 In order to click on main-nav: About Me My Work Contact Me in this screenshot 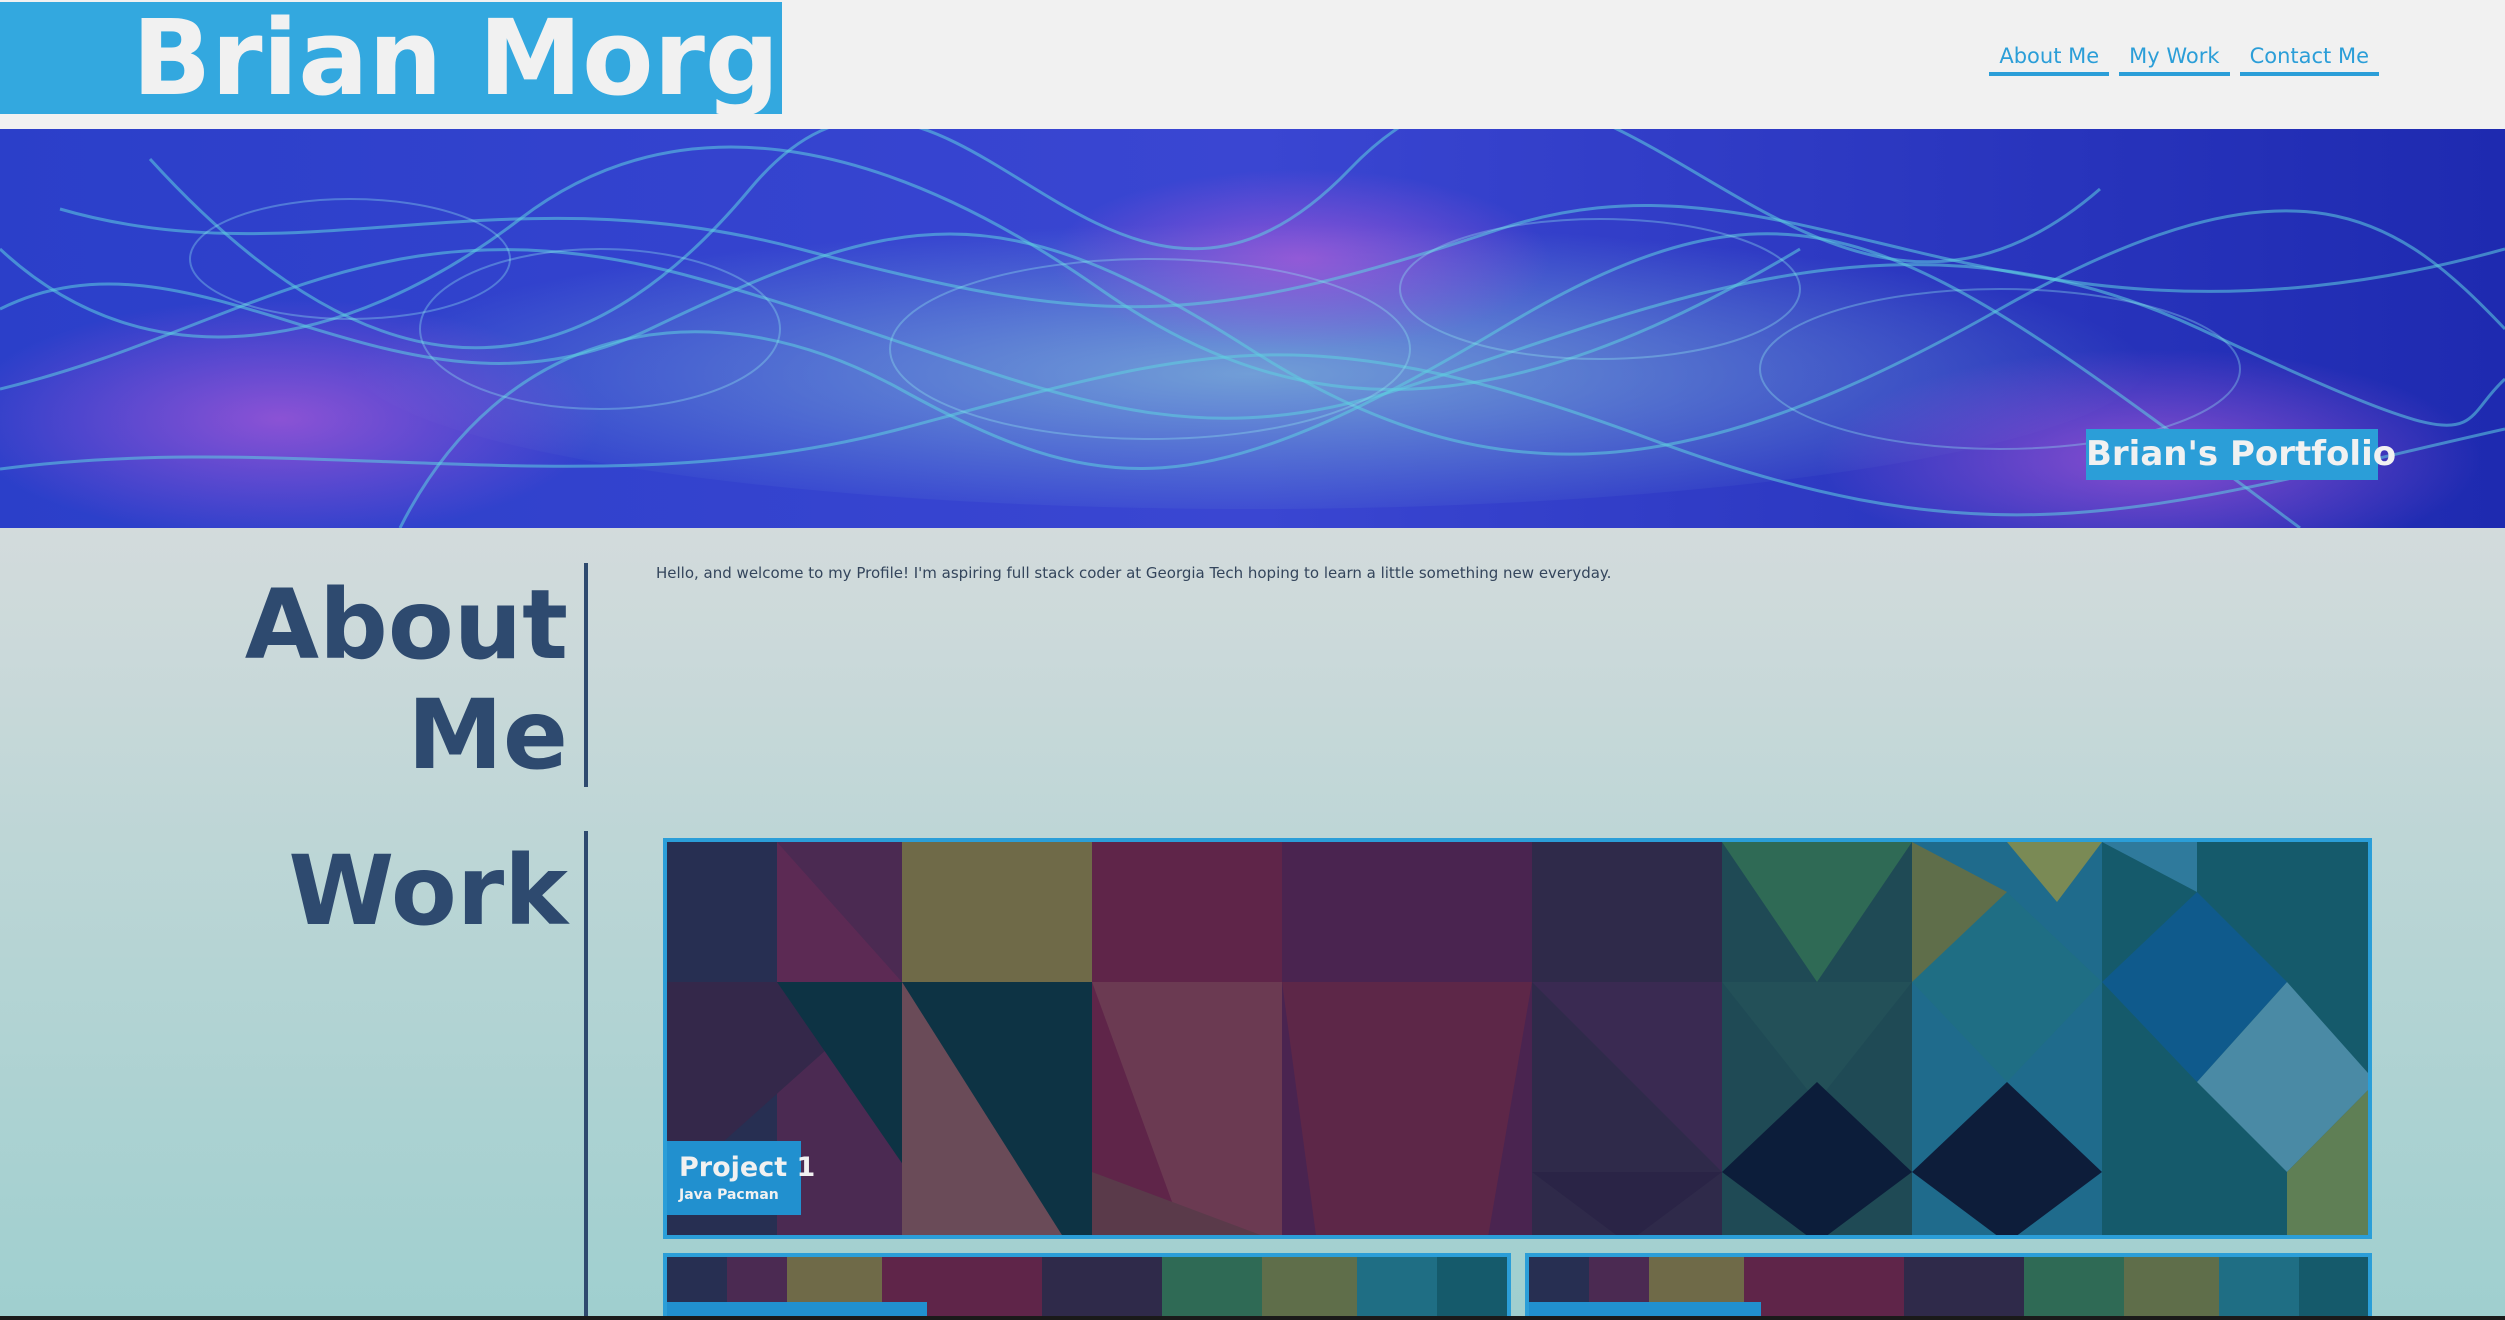, I will do `click(2184, 59)`.